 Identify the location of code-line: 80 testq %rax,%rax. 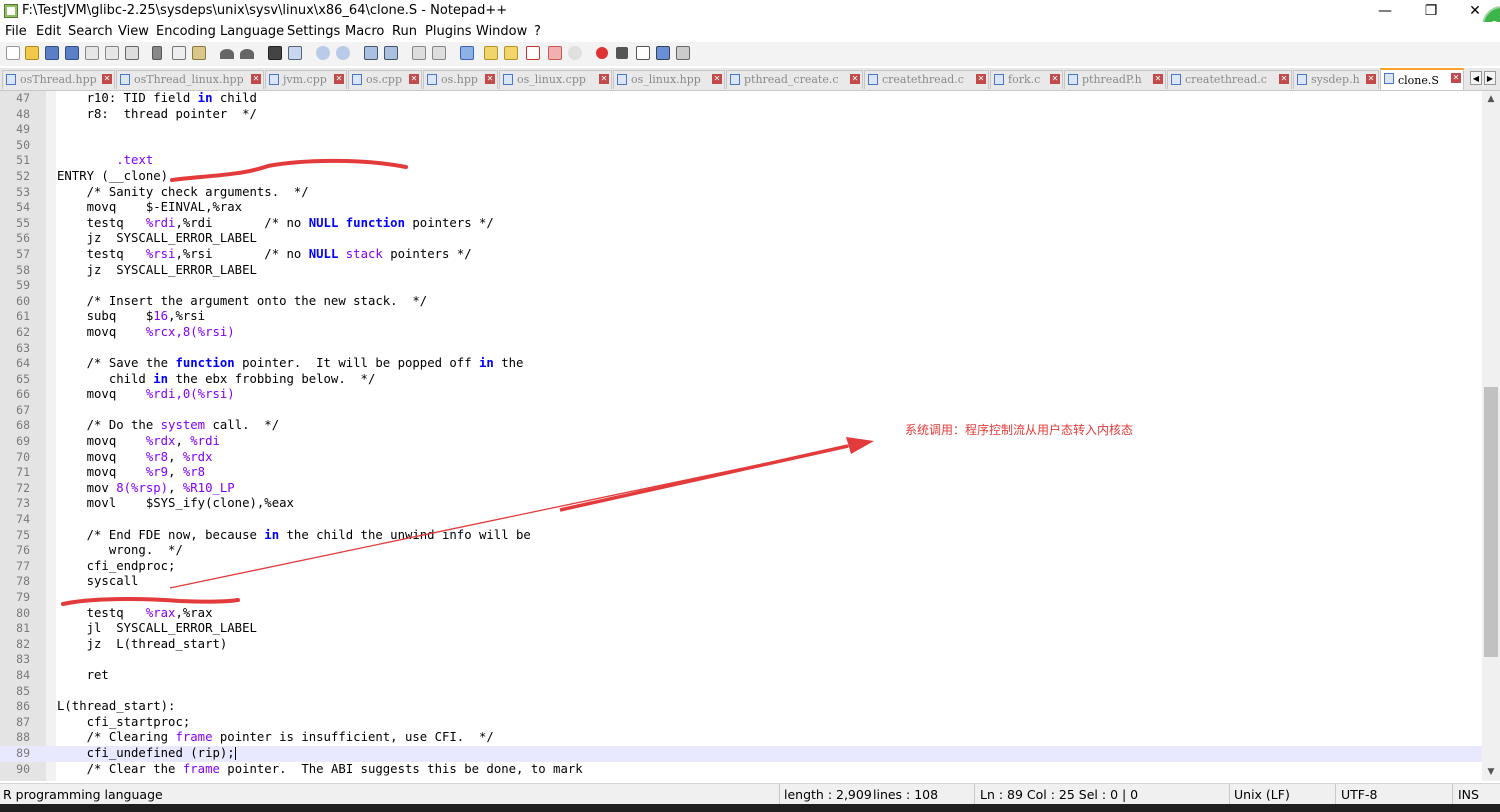
(741, 614).